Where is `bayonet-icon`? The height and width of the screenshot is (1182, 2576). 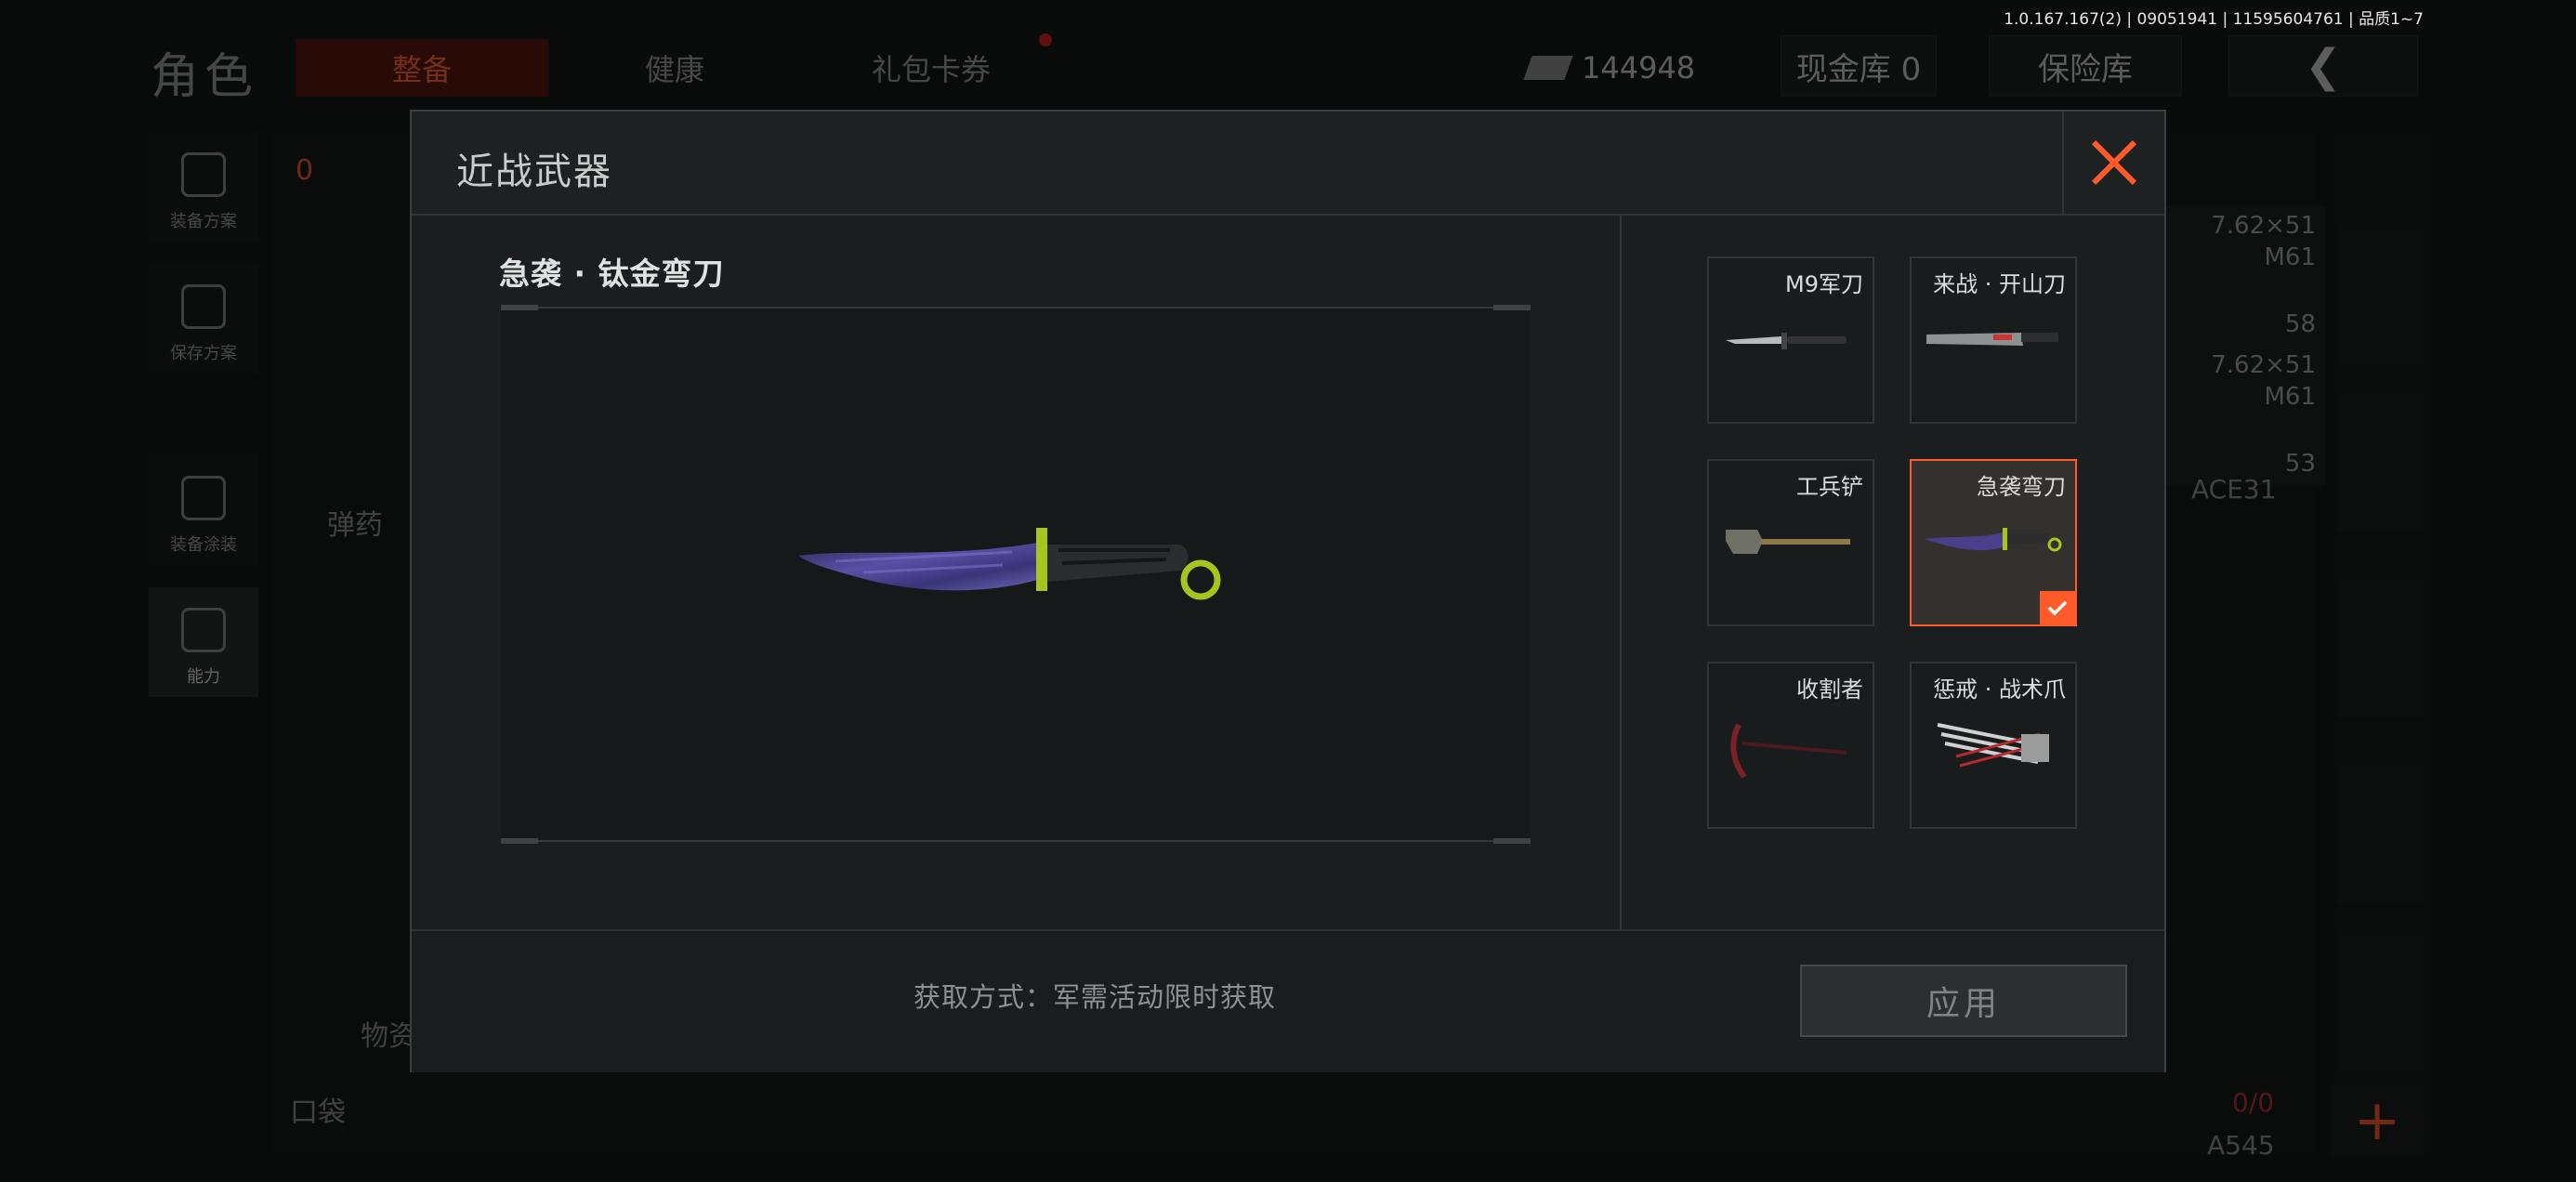
bayonet-icon is located at coordinates (1786, 341).